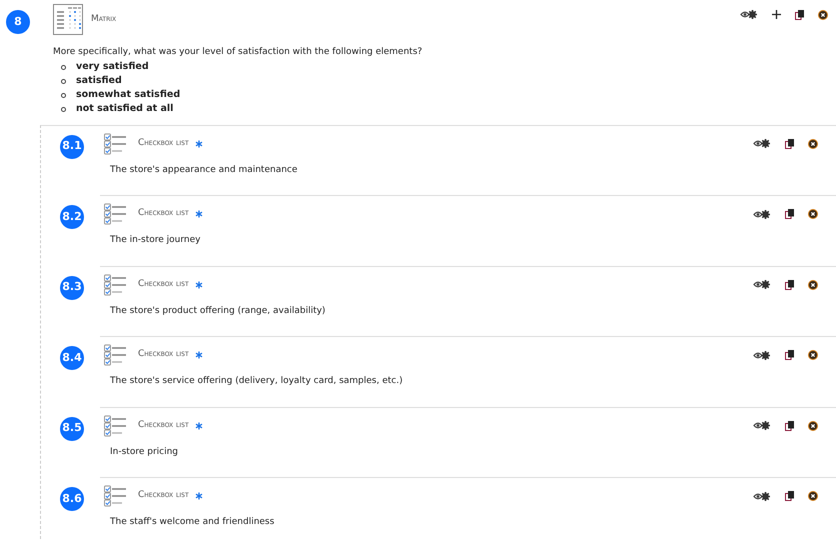 This screenshot has width=836, height=541. I want to click on matrix-icon, so click(68, 19).